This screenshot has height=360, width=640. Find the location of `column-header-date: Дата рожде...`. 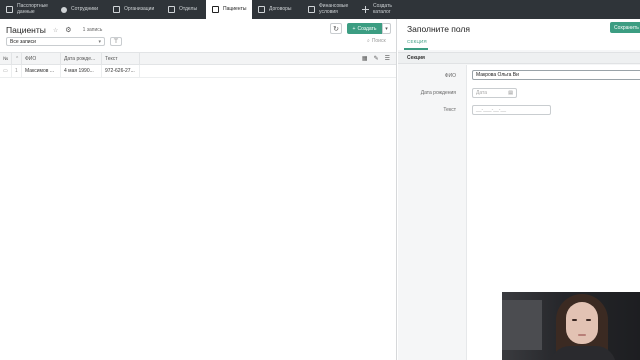

column-header-date: Дата рожде... is located at coordinates (81, 58).